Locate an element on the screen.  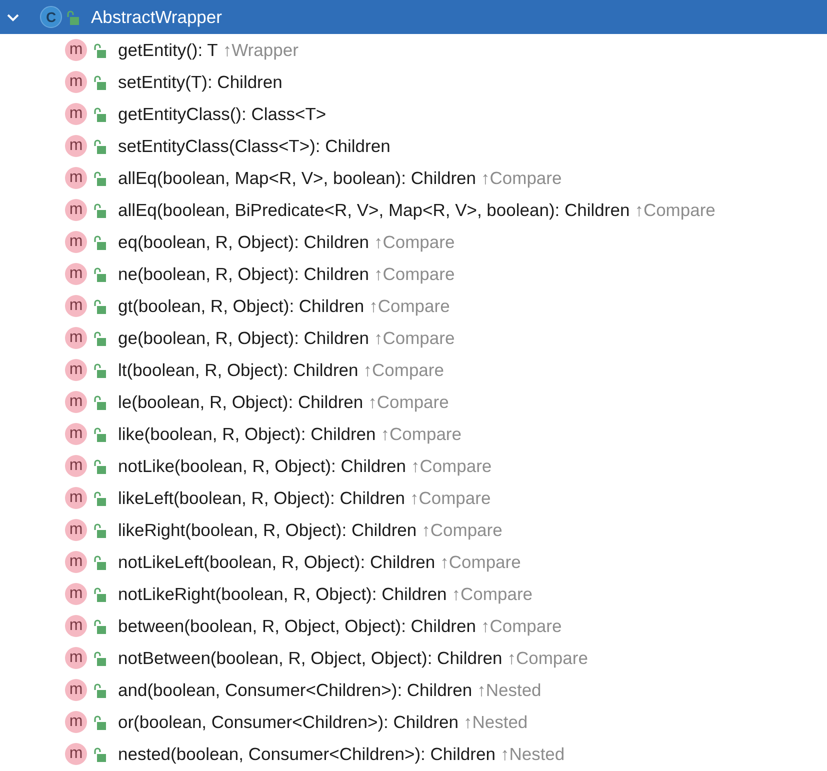
method-signature: notLikeLeft(boolean, R, Object): Children is located at coordinates (277, 562).